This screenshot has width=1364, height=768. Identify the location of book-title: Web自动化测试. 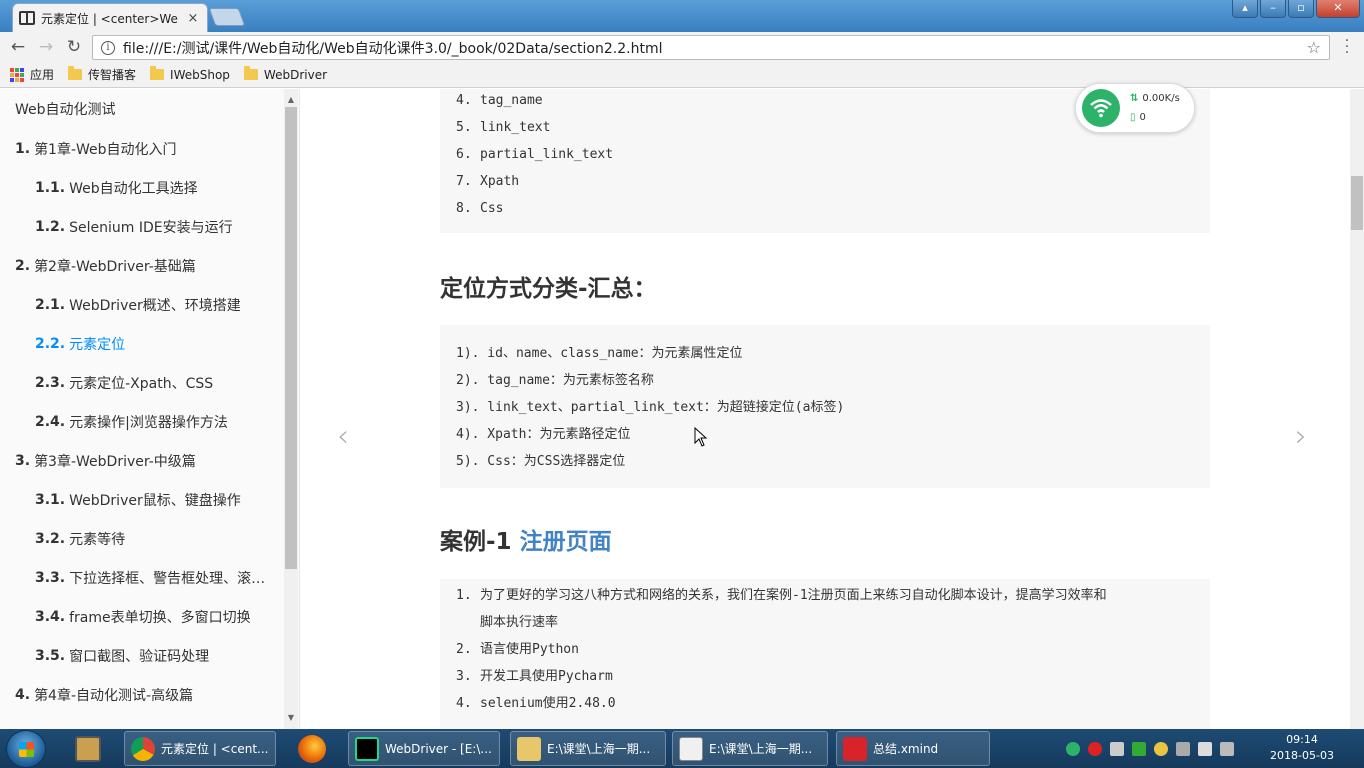
(149, 109).